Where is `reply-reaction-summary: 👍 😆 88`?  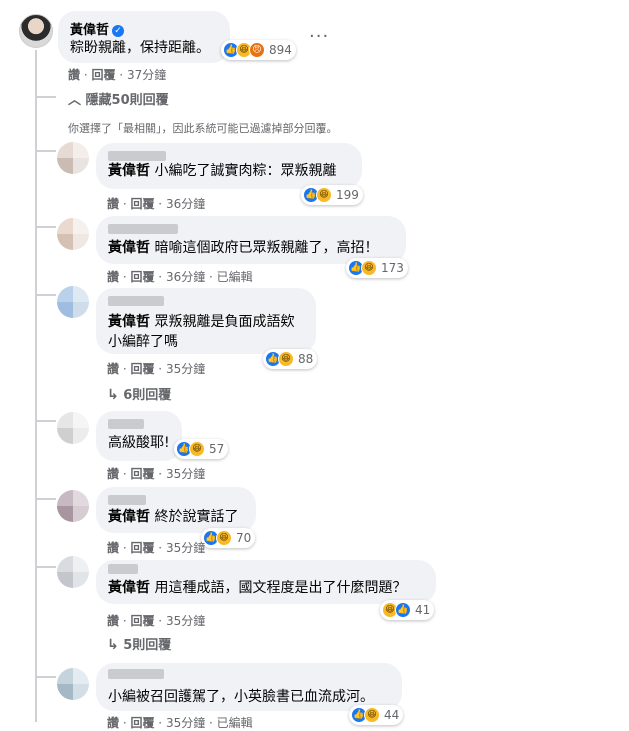
reply-reaction-summary: 👍 😆 88 is located at coordinates (290, 359).